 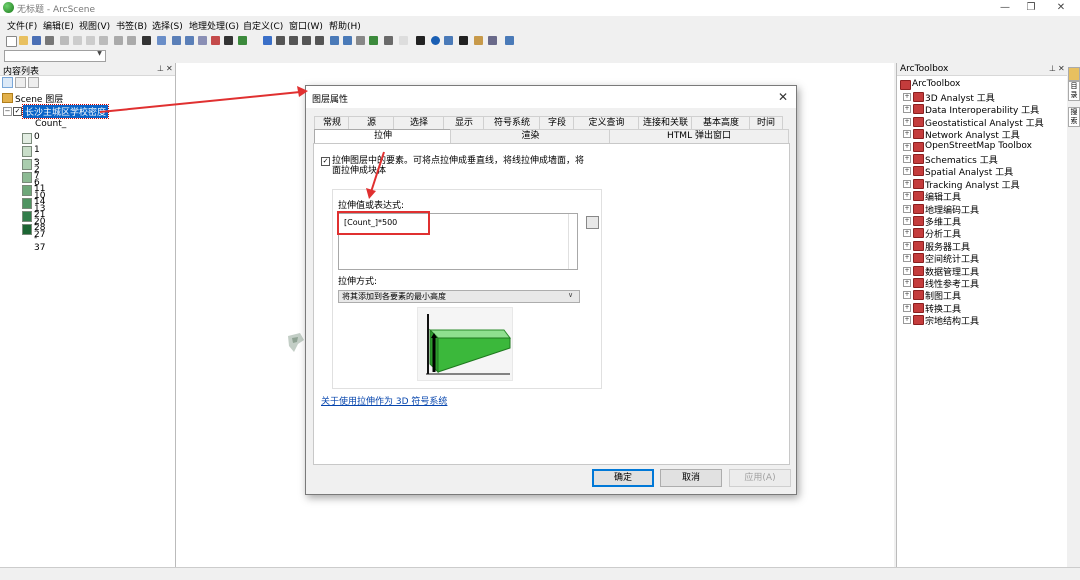 What do you see at coordinates (691, 478) in the screenshot?
I see `cancel-button: 取消` at bounding box center [691, 478].